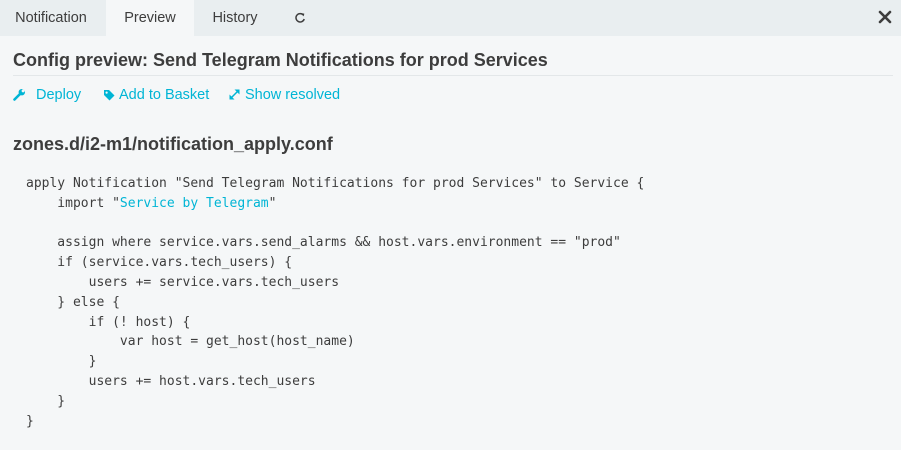 This screenshot has height=450, width=901. I want to click on deploy-label: Deploy, so click(59, 95).